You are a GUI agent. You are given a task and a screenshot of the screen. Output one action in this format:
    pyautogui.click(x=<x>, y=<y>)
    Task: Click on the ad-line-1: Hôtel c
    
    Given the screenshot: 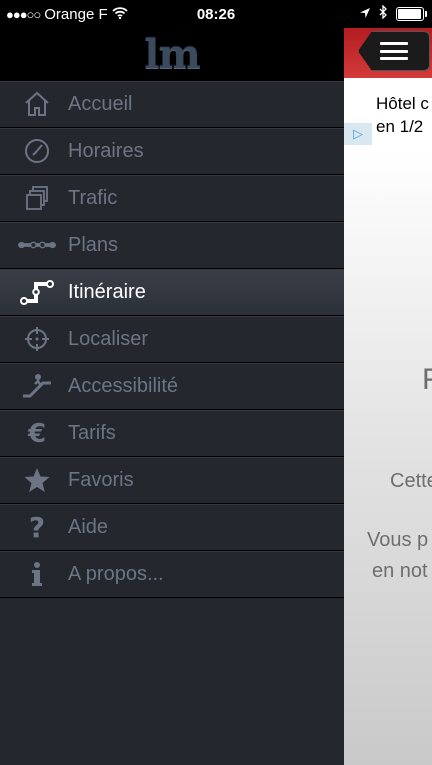 What is the action you would take?
    pyautogui.click(x=402, y=103)
    